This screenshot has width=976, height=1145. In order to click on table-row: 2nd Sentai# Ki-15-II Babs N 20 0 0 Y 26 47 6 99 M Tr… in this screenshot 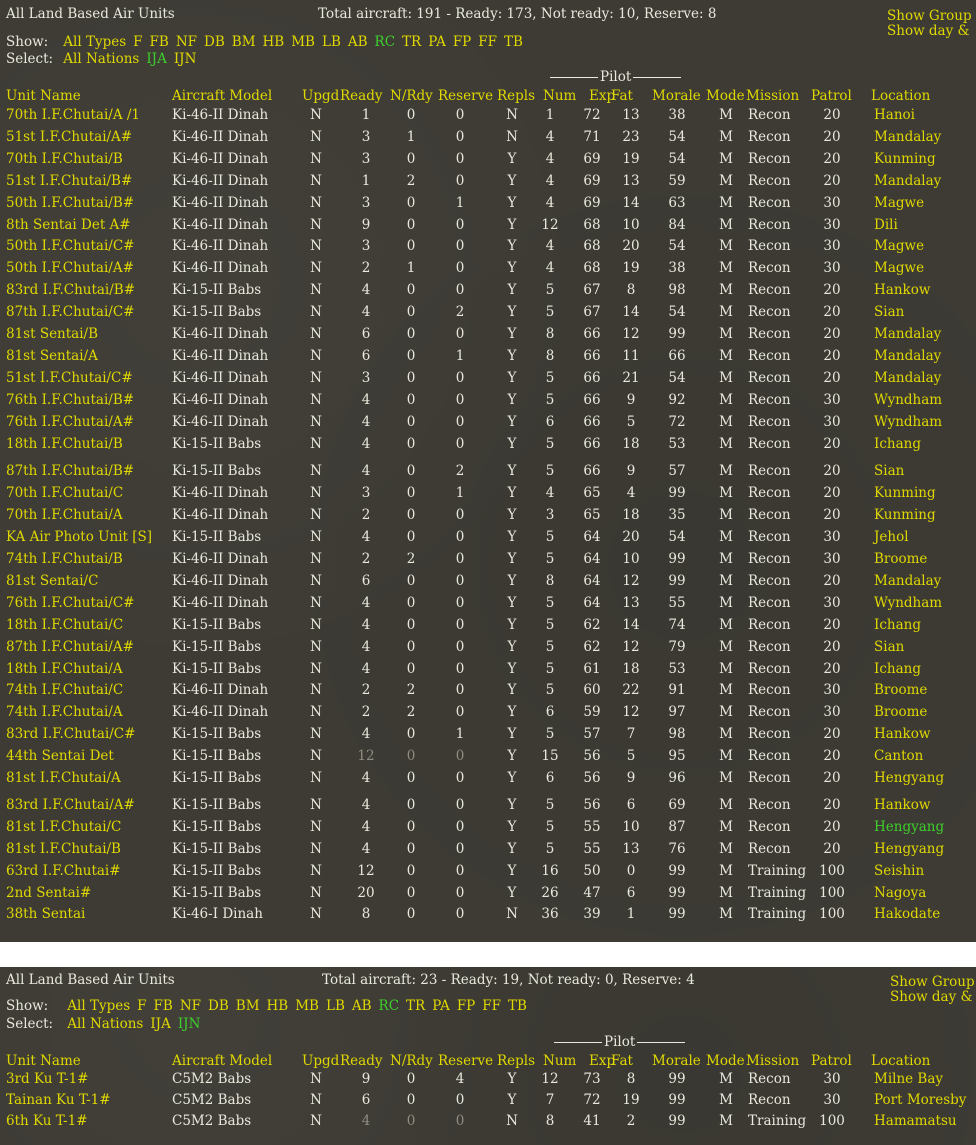, I will do `click(488, 896)`.